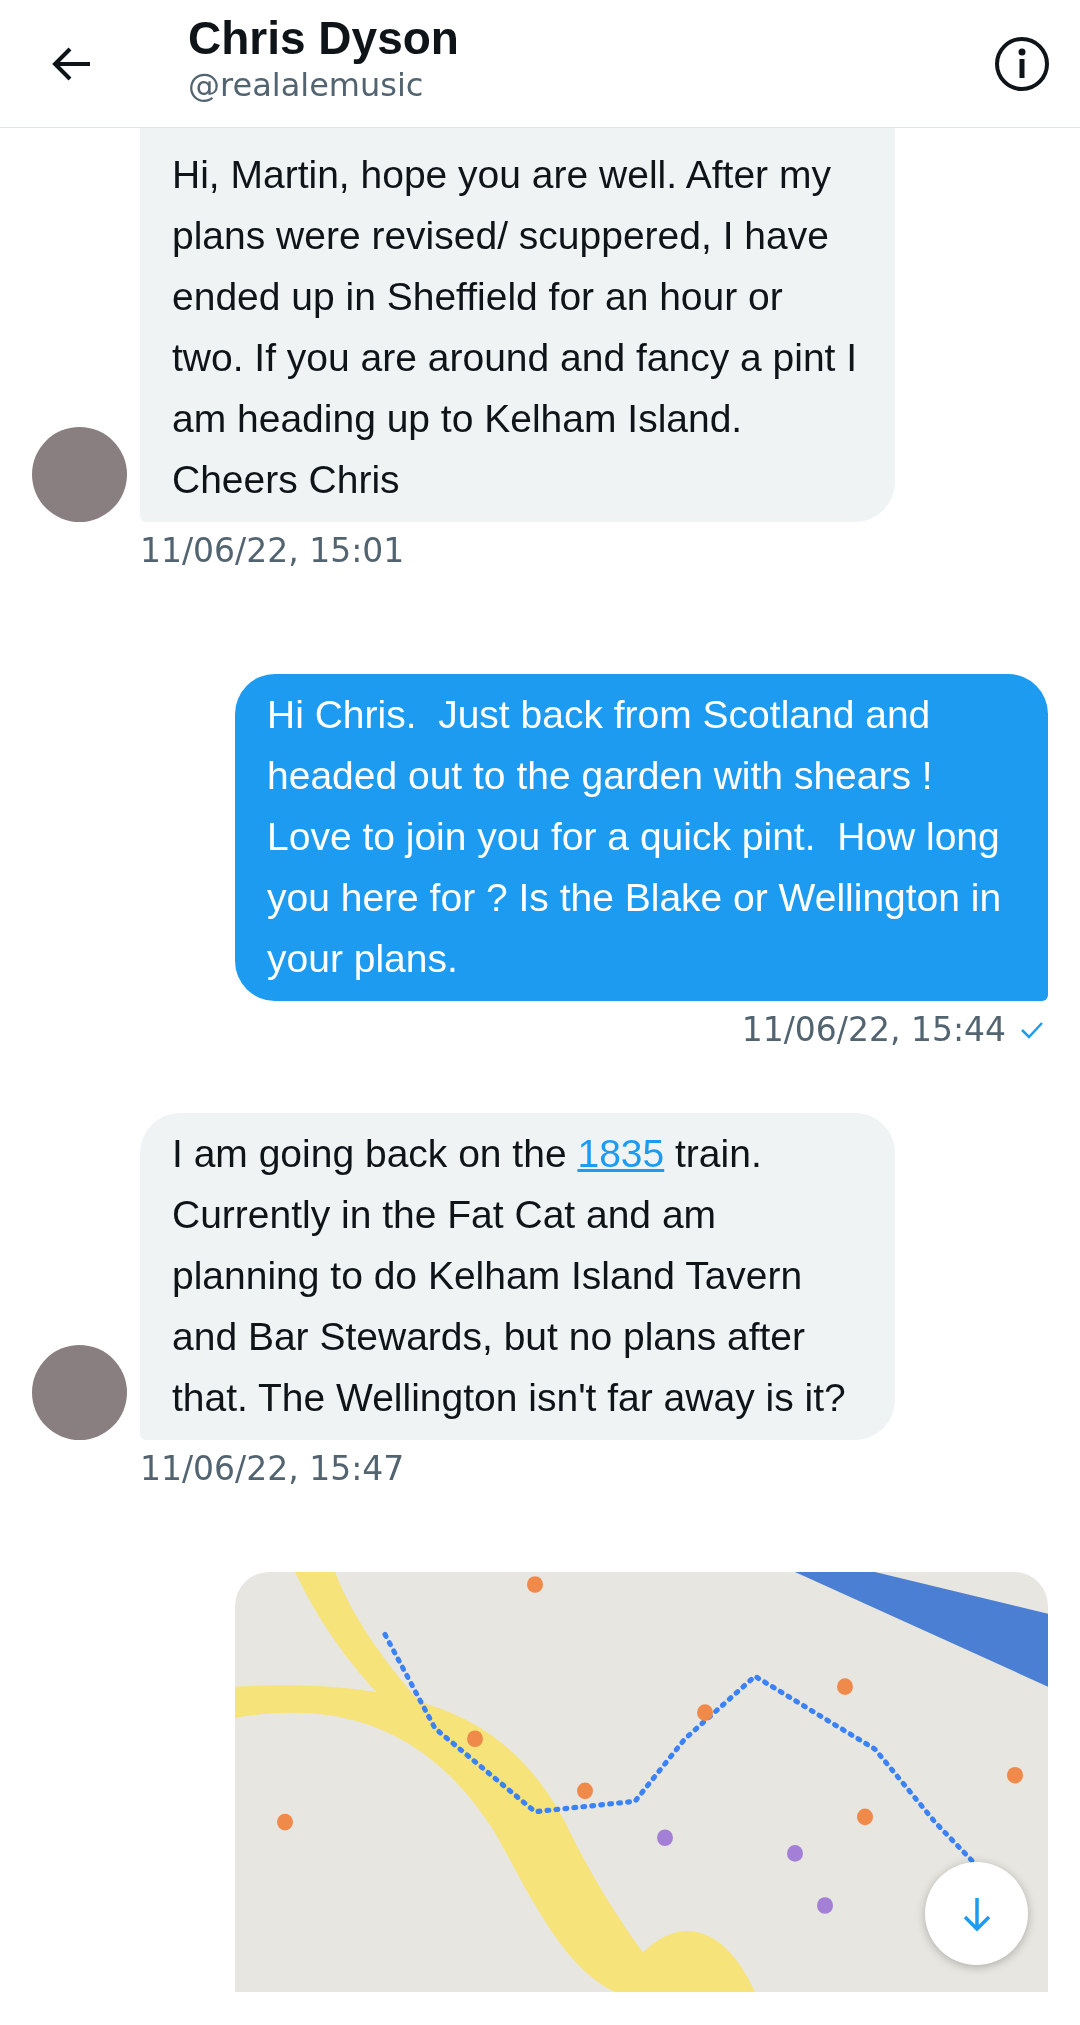 Image resolution: width=1080 pixels, height=2025 pixels. I want to click on back-arrow-icon, so click(72, 63).